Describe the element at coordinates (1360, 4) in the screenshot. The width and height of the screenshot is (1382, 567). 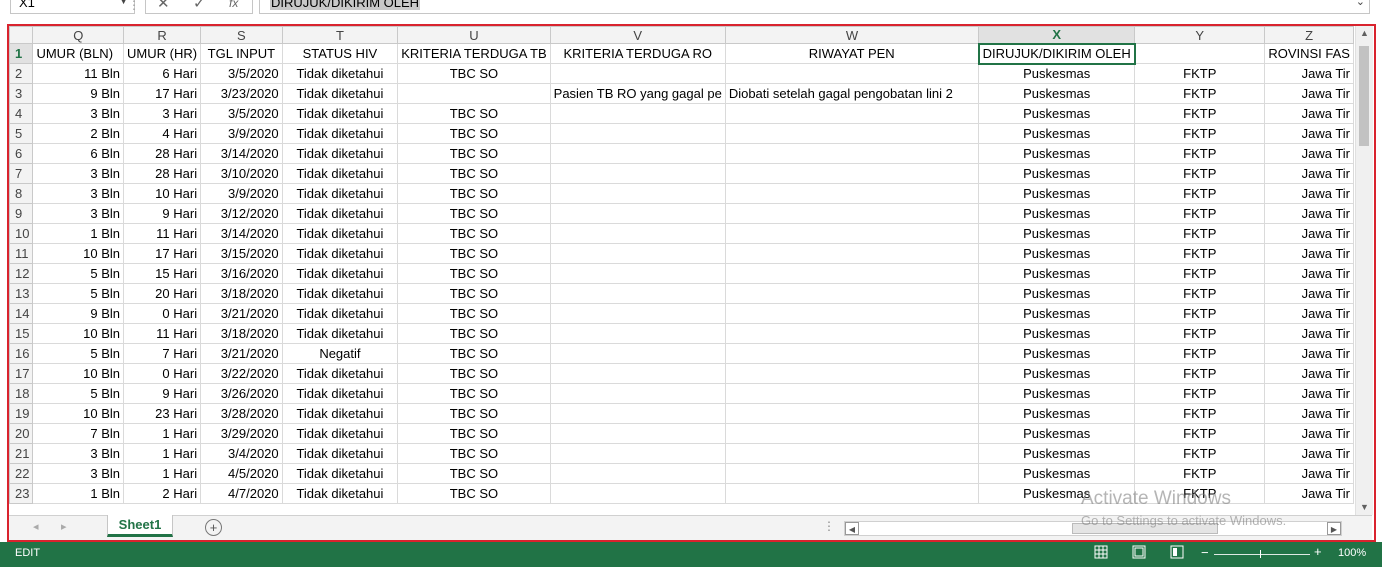
I see `expand-formula-icon: ⌄` at that location.